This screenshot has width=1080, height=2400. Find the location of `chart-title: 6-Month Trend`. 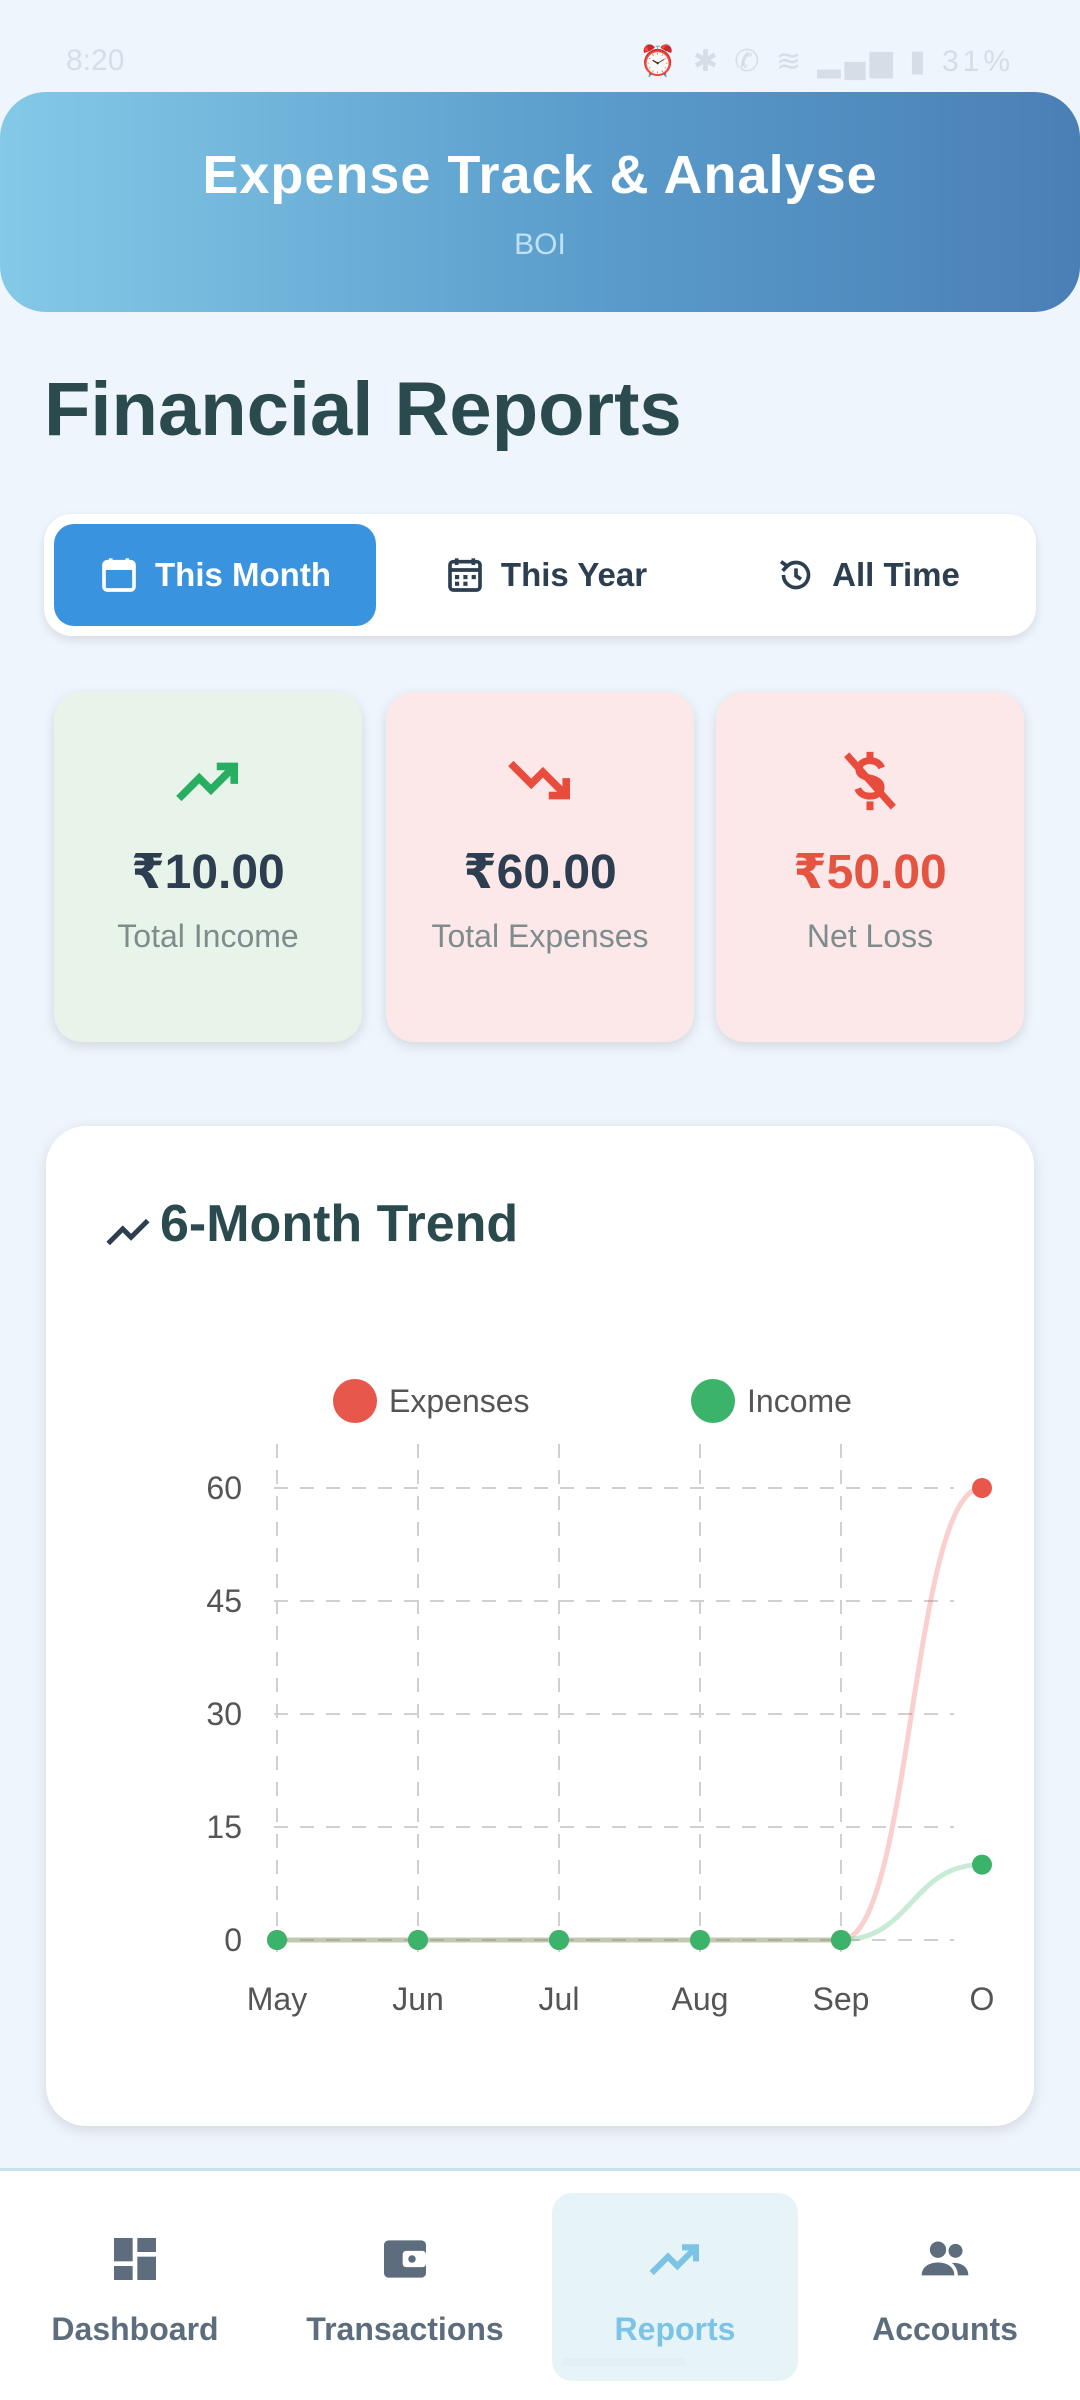

chart-title: 6-Month Trend is located at coordinates (339, 1224).